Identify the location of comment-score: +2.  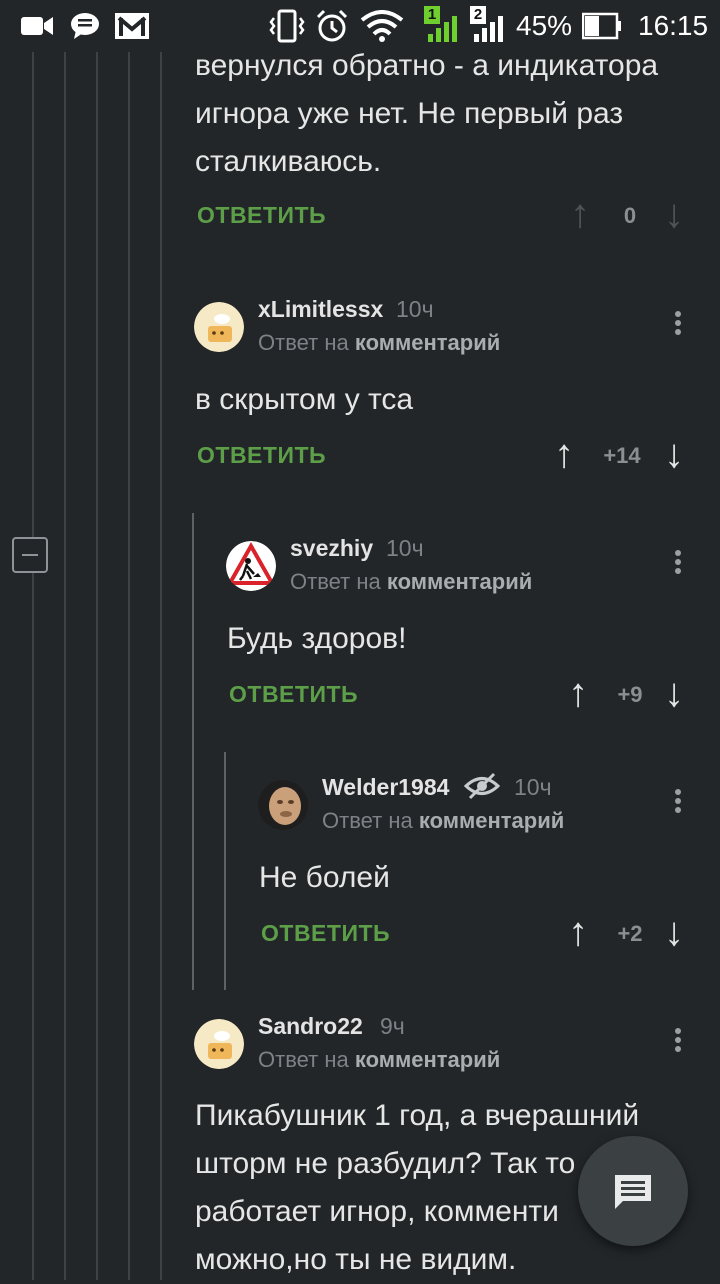
(630, 933).